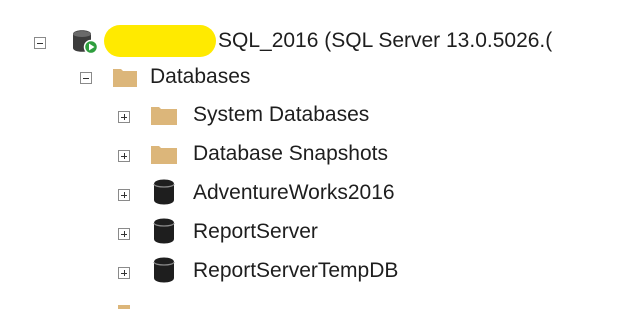 The height and width of the screenshot is (317, 622). What do you see at coordinates (255, 231) in the screenshot?
I see `node-label: ReportServer` at bounding box center [255, 231].